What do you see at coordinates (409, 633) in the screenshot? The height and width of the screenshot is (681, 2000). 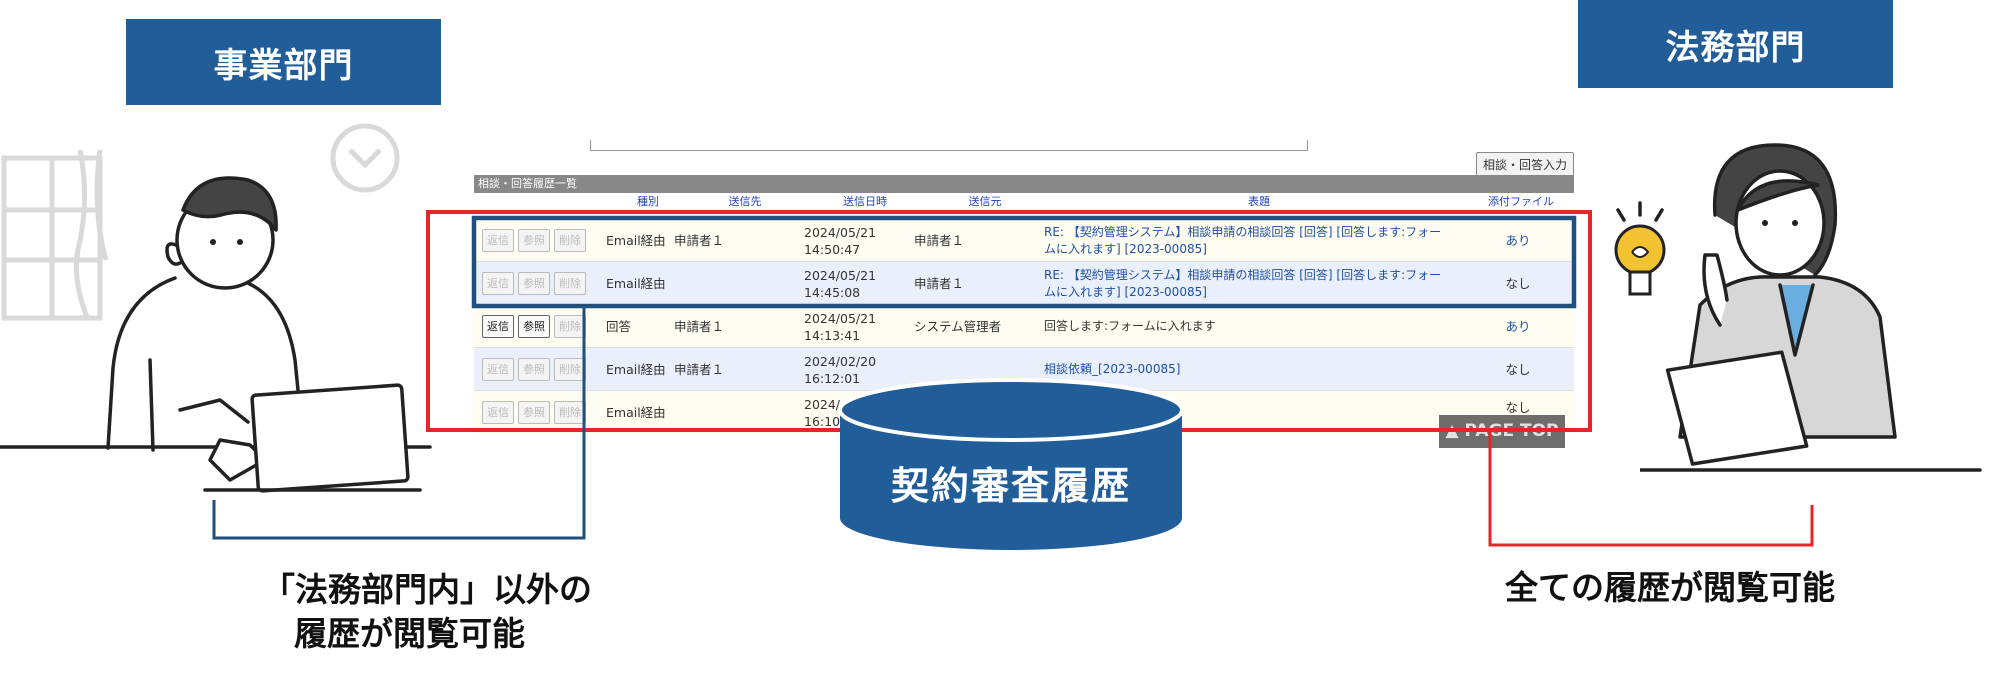 I see `business-caption-line2: 履歴が閲覧可能` at bounding box center [409, 633].